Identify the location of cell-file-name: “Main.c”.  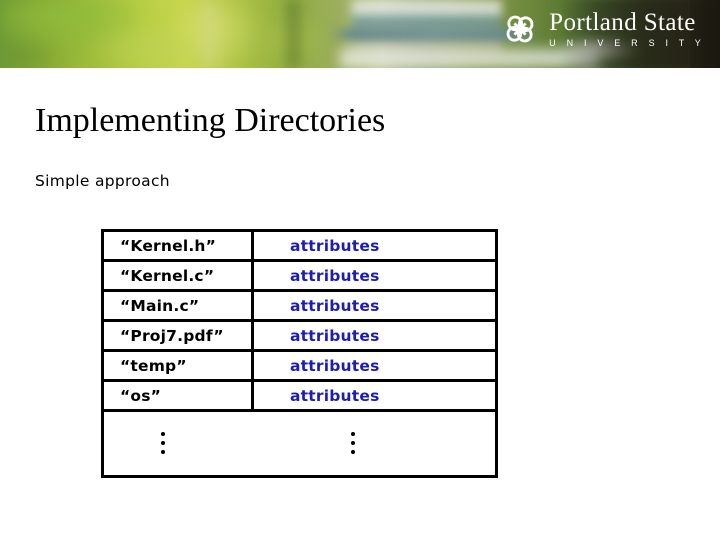
(179, 305).